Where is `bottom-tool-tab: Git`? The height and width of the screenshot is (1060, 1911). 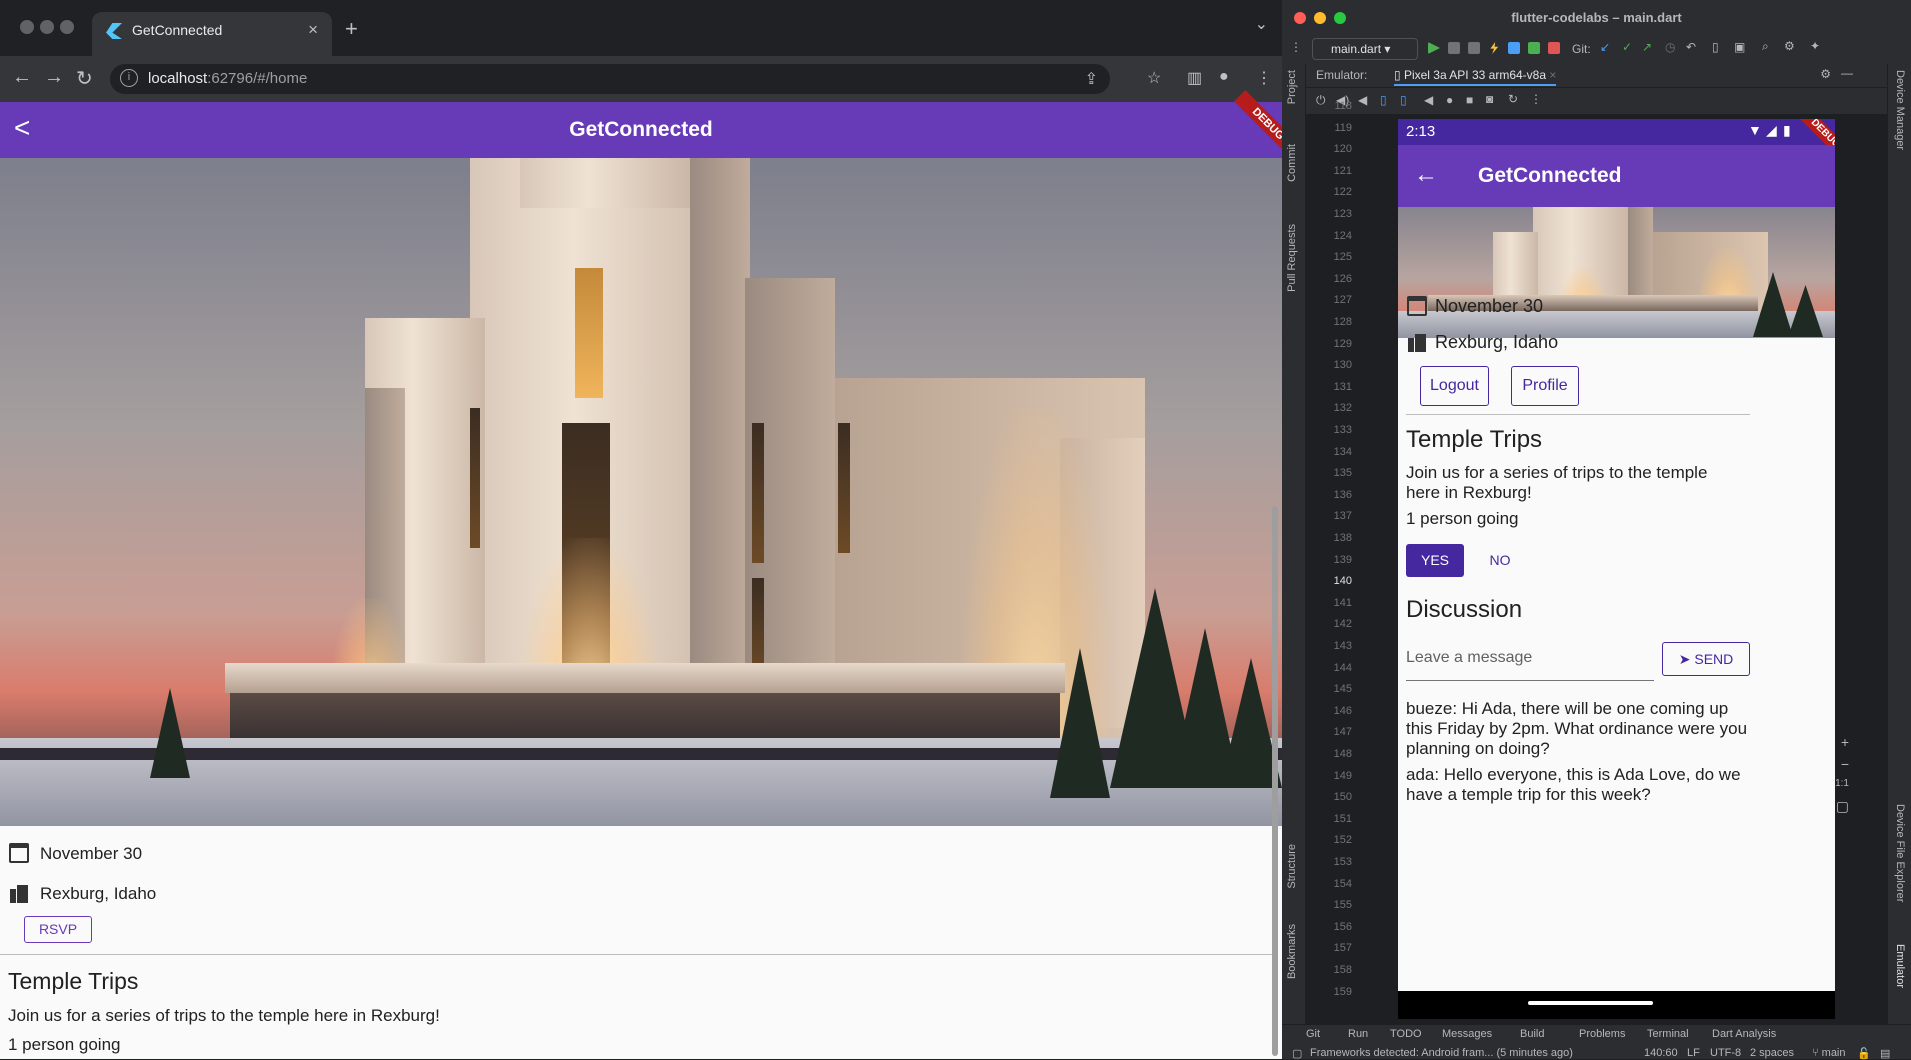 bottom-tool-tab: Git is located at coordinates (1313, 1034).